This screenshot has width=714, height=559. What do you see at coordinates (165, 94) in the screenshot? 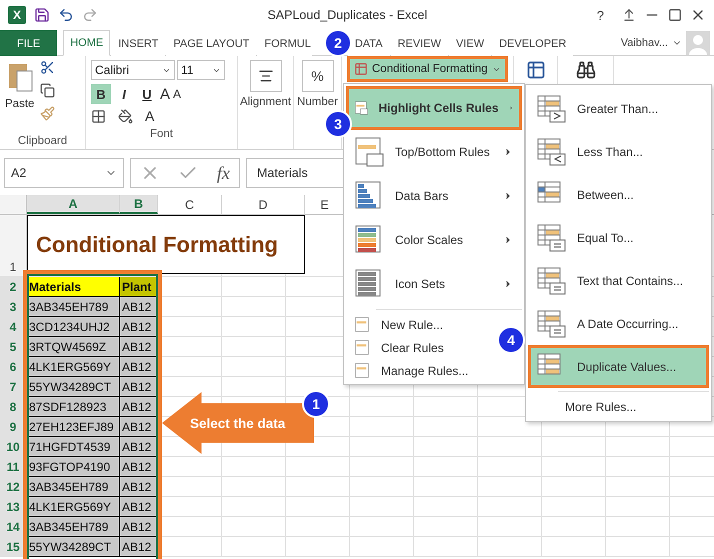
I see `grow-font-button: A` at bounding box center [165, 94].